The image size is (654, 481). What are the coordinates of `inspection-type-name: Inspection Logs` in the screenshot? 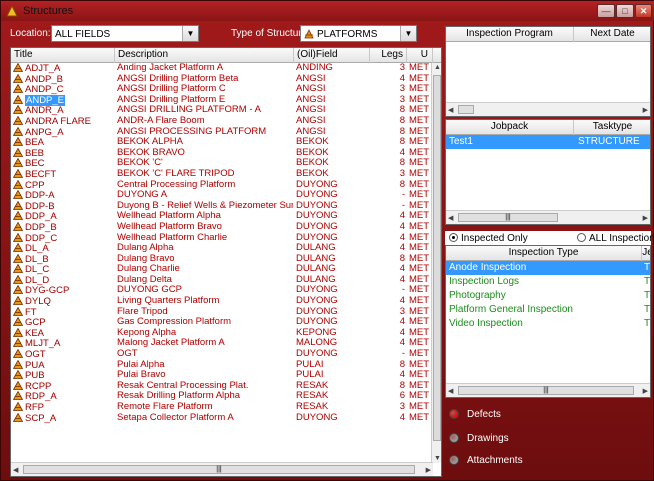 It's located at (484, 281).